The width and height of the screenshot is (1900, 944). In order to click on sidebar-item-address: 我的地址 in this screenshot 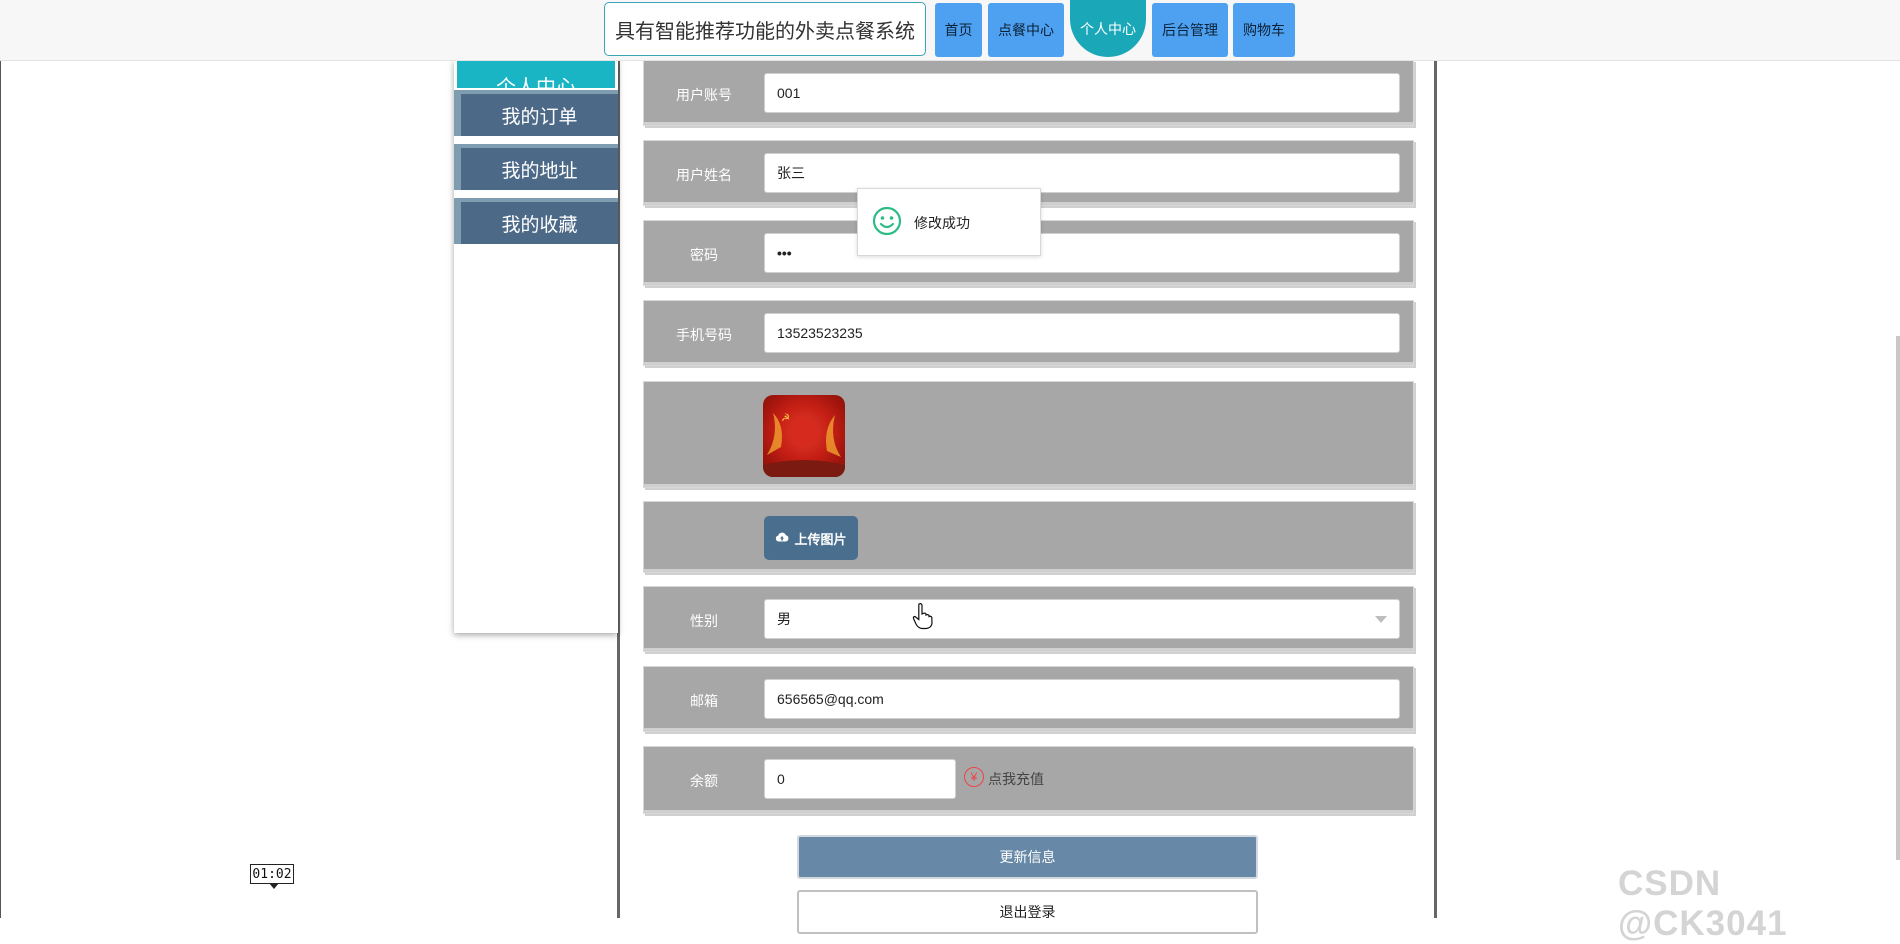, I will do `click(536, 167)`.